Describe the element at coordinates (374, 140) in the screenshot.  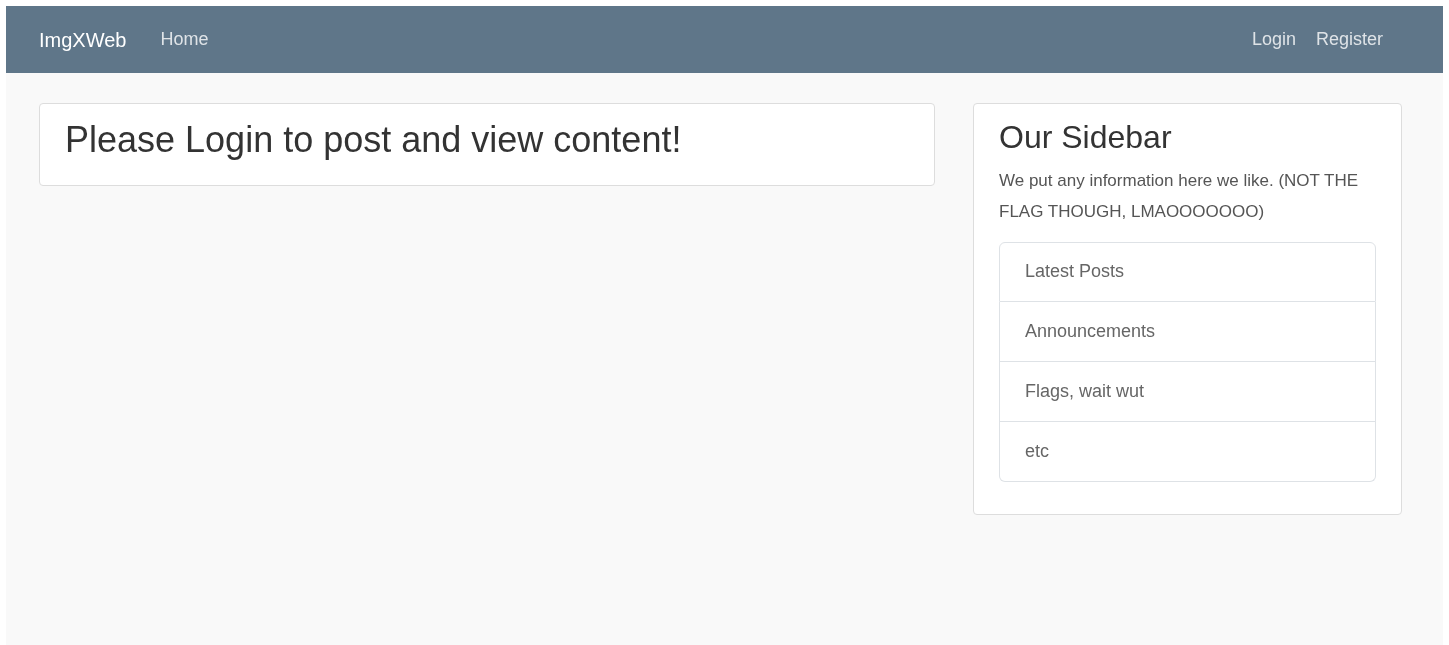
I see `heading: Please Login to post and view content!` at that location.